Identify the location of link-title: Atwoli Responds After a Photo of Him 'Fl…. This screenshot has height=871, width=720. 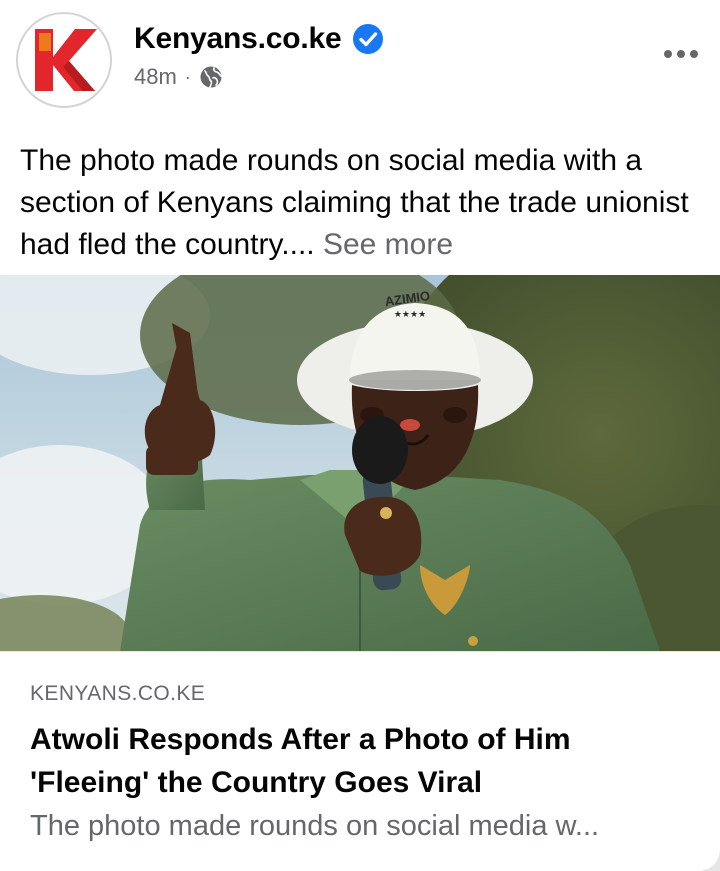
(360, 761).